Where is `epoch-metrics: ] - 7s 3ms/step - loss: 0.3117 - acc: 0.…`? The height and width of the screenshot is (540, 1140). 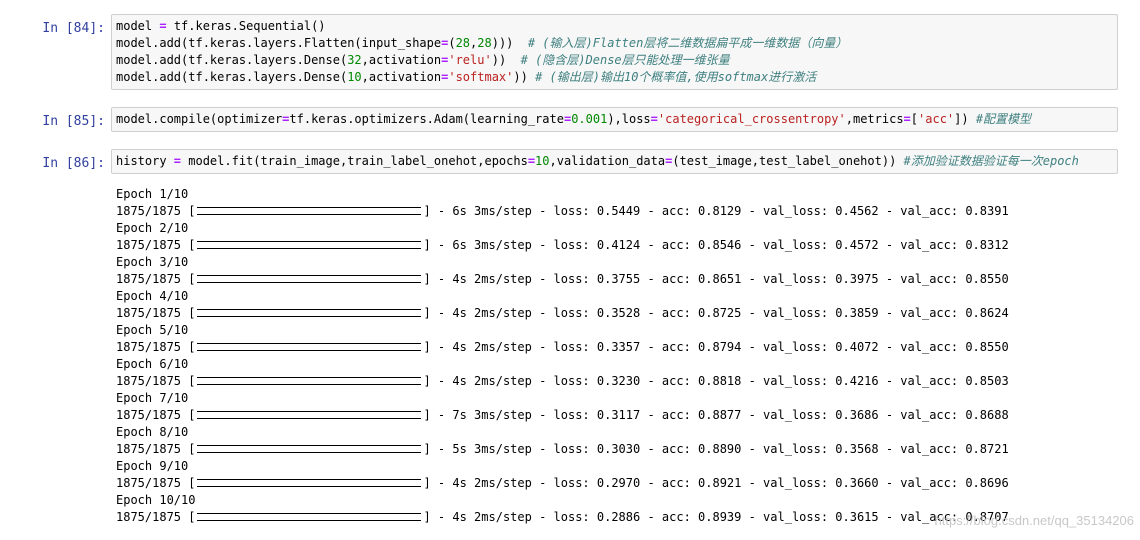 epoch-metrics: ] - 7s 3ms/step - loss: 0.3117 - acc: 0.… is located at coordinates (716, 415).